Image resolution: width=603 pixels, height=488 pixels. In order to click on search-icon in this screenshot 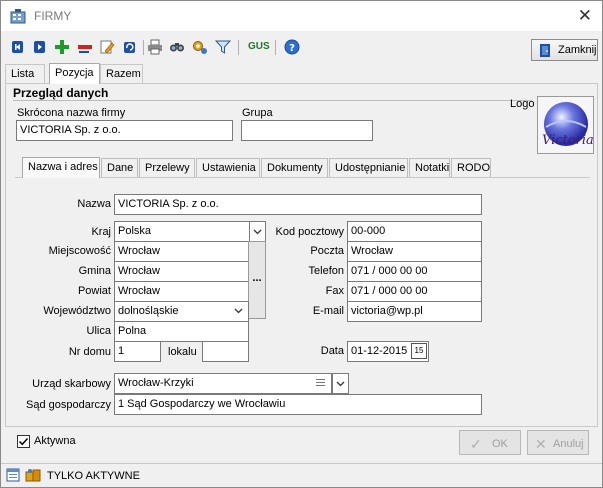, I will do `click(177, 47)`.